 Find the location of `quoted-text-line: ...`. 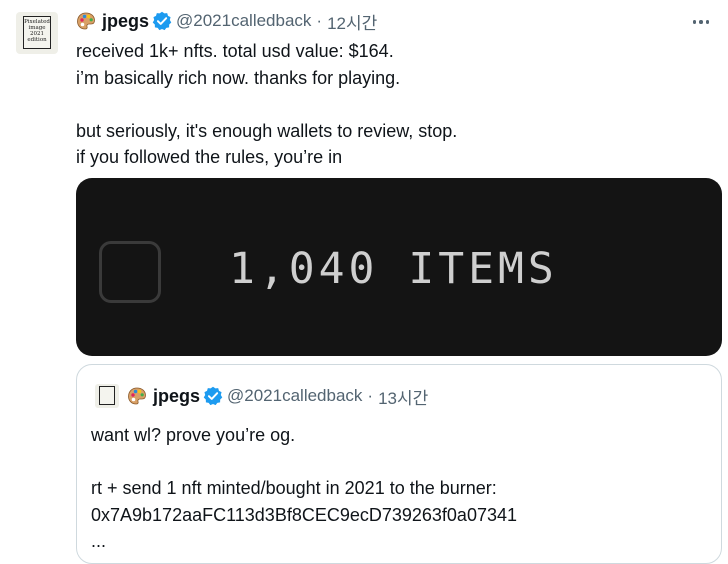

quoted-text-line: ... is located at coordinates (99, 541).